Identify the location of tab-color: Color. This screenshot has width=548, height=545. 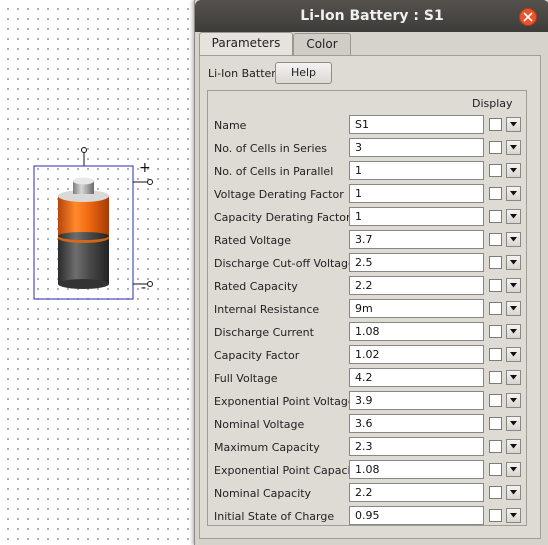
(322, 44).